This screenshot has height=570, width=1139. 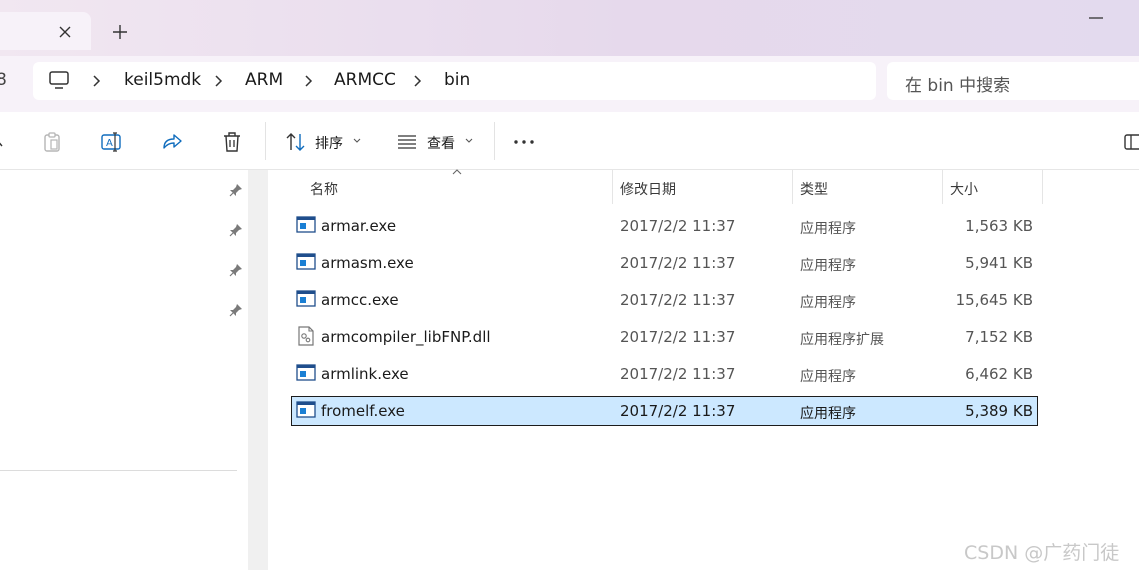 I want to click on dll-icon, so click(x=306, y=336).